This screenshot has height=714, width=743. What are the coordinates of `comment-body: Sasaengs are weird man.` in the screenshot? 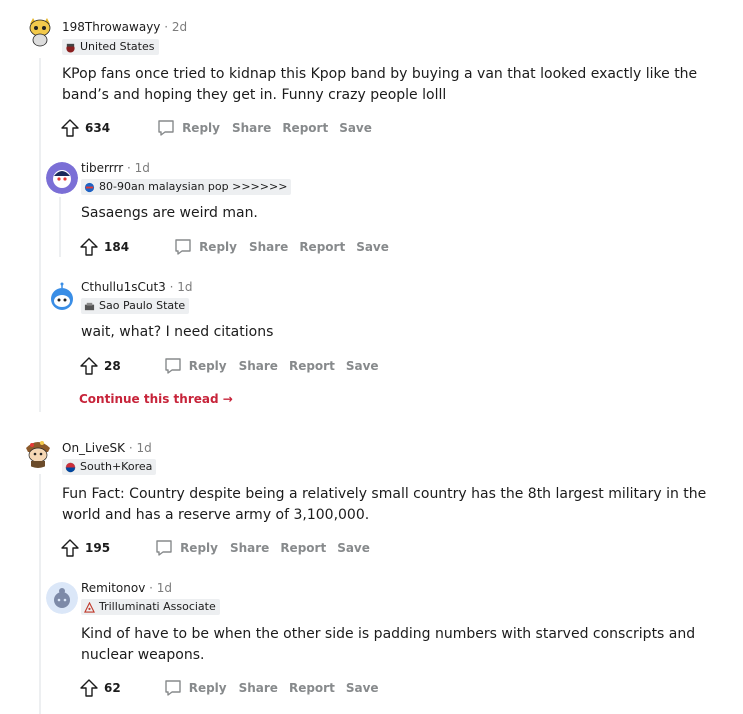 It's located at (169, 213).